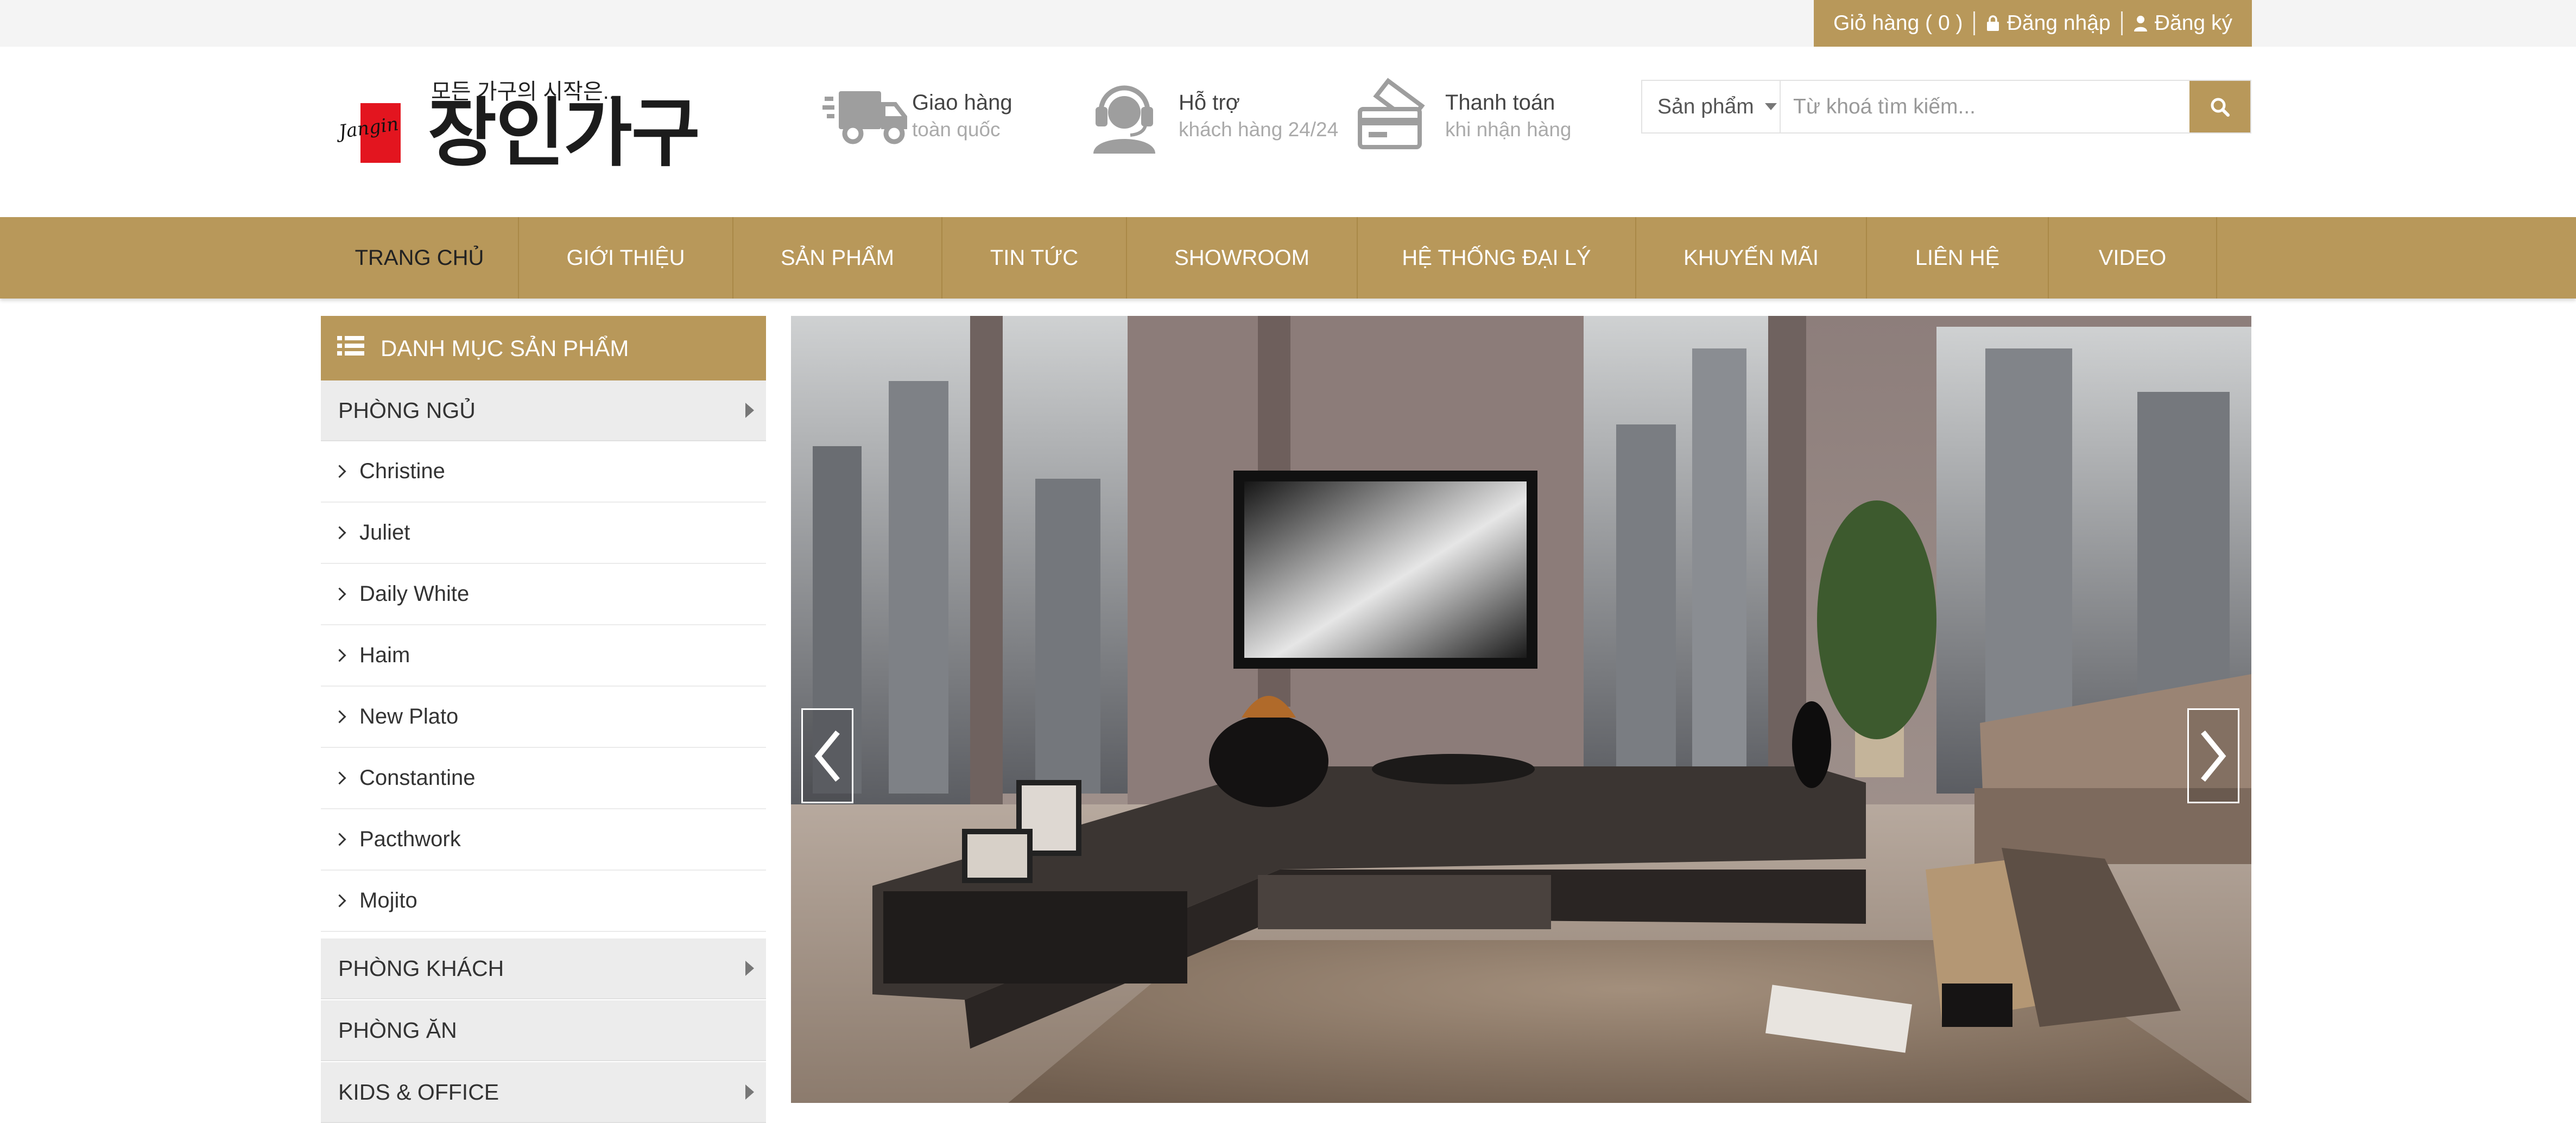  What do you see at coordinates (543, 901) in the screenshot?
I see `sidebar-subitem: Mojito` at bounding box center [543, 901].